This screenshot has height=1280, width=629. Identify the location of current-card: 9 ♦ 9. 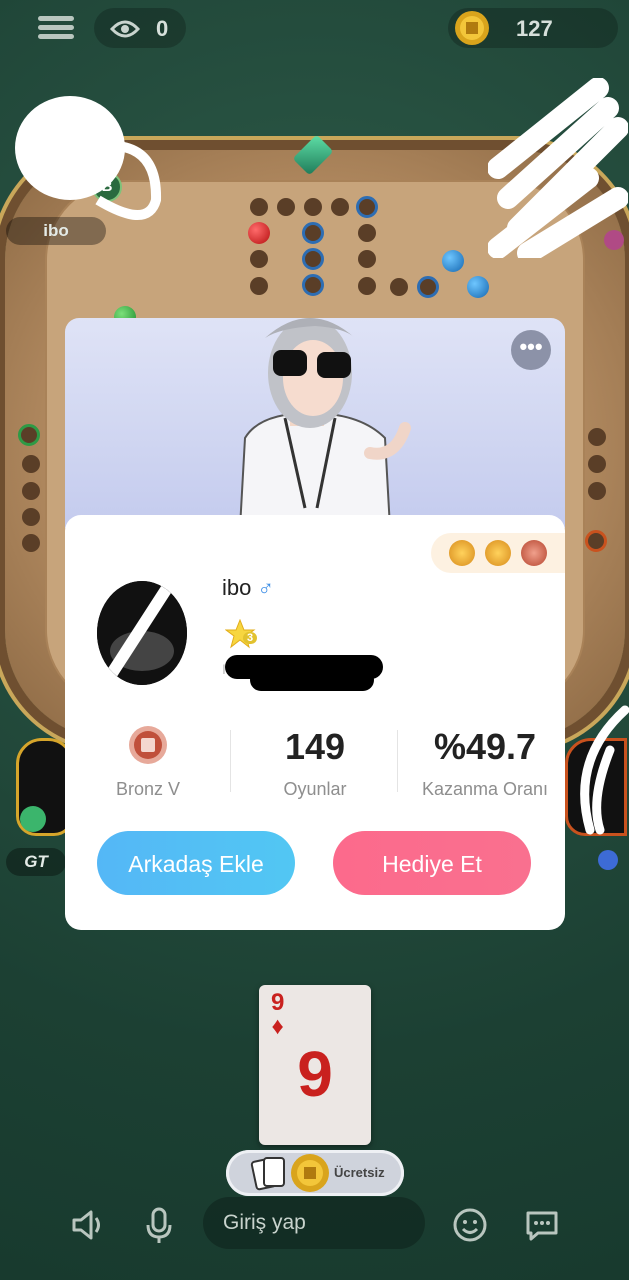
(315, 1065).